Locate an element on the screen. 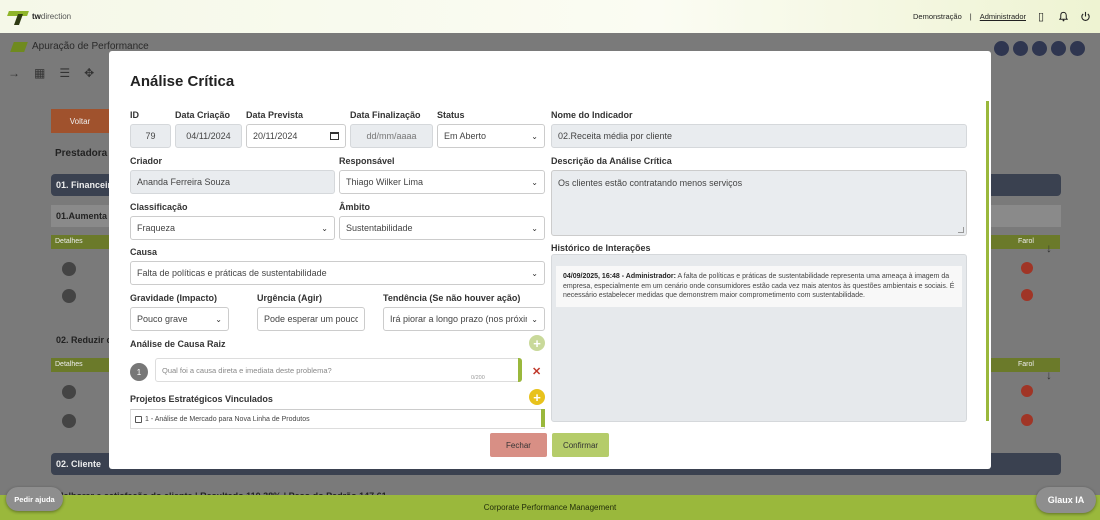 The height and width of the screenshot is (520, 1100). projects-label: Projetos Estratégicos Vinculados is located at coordinates (201, 399).